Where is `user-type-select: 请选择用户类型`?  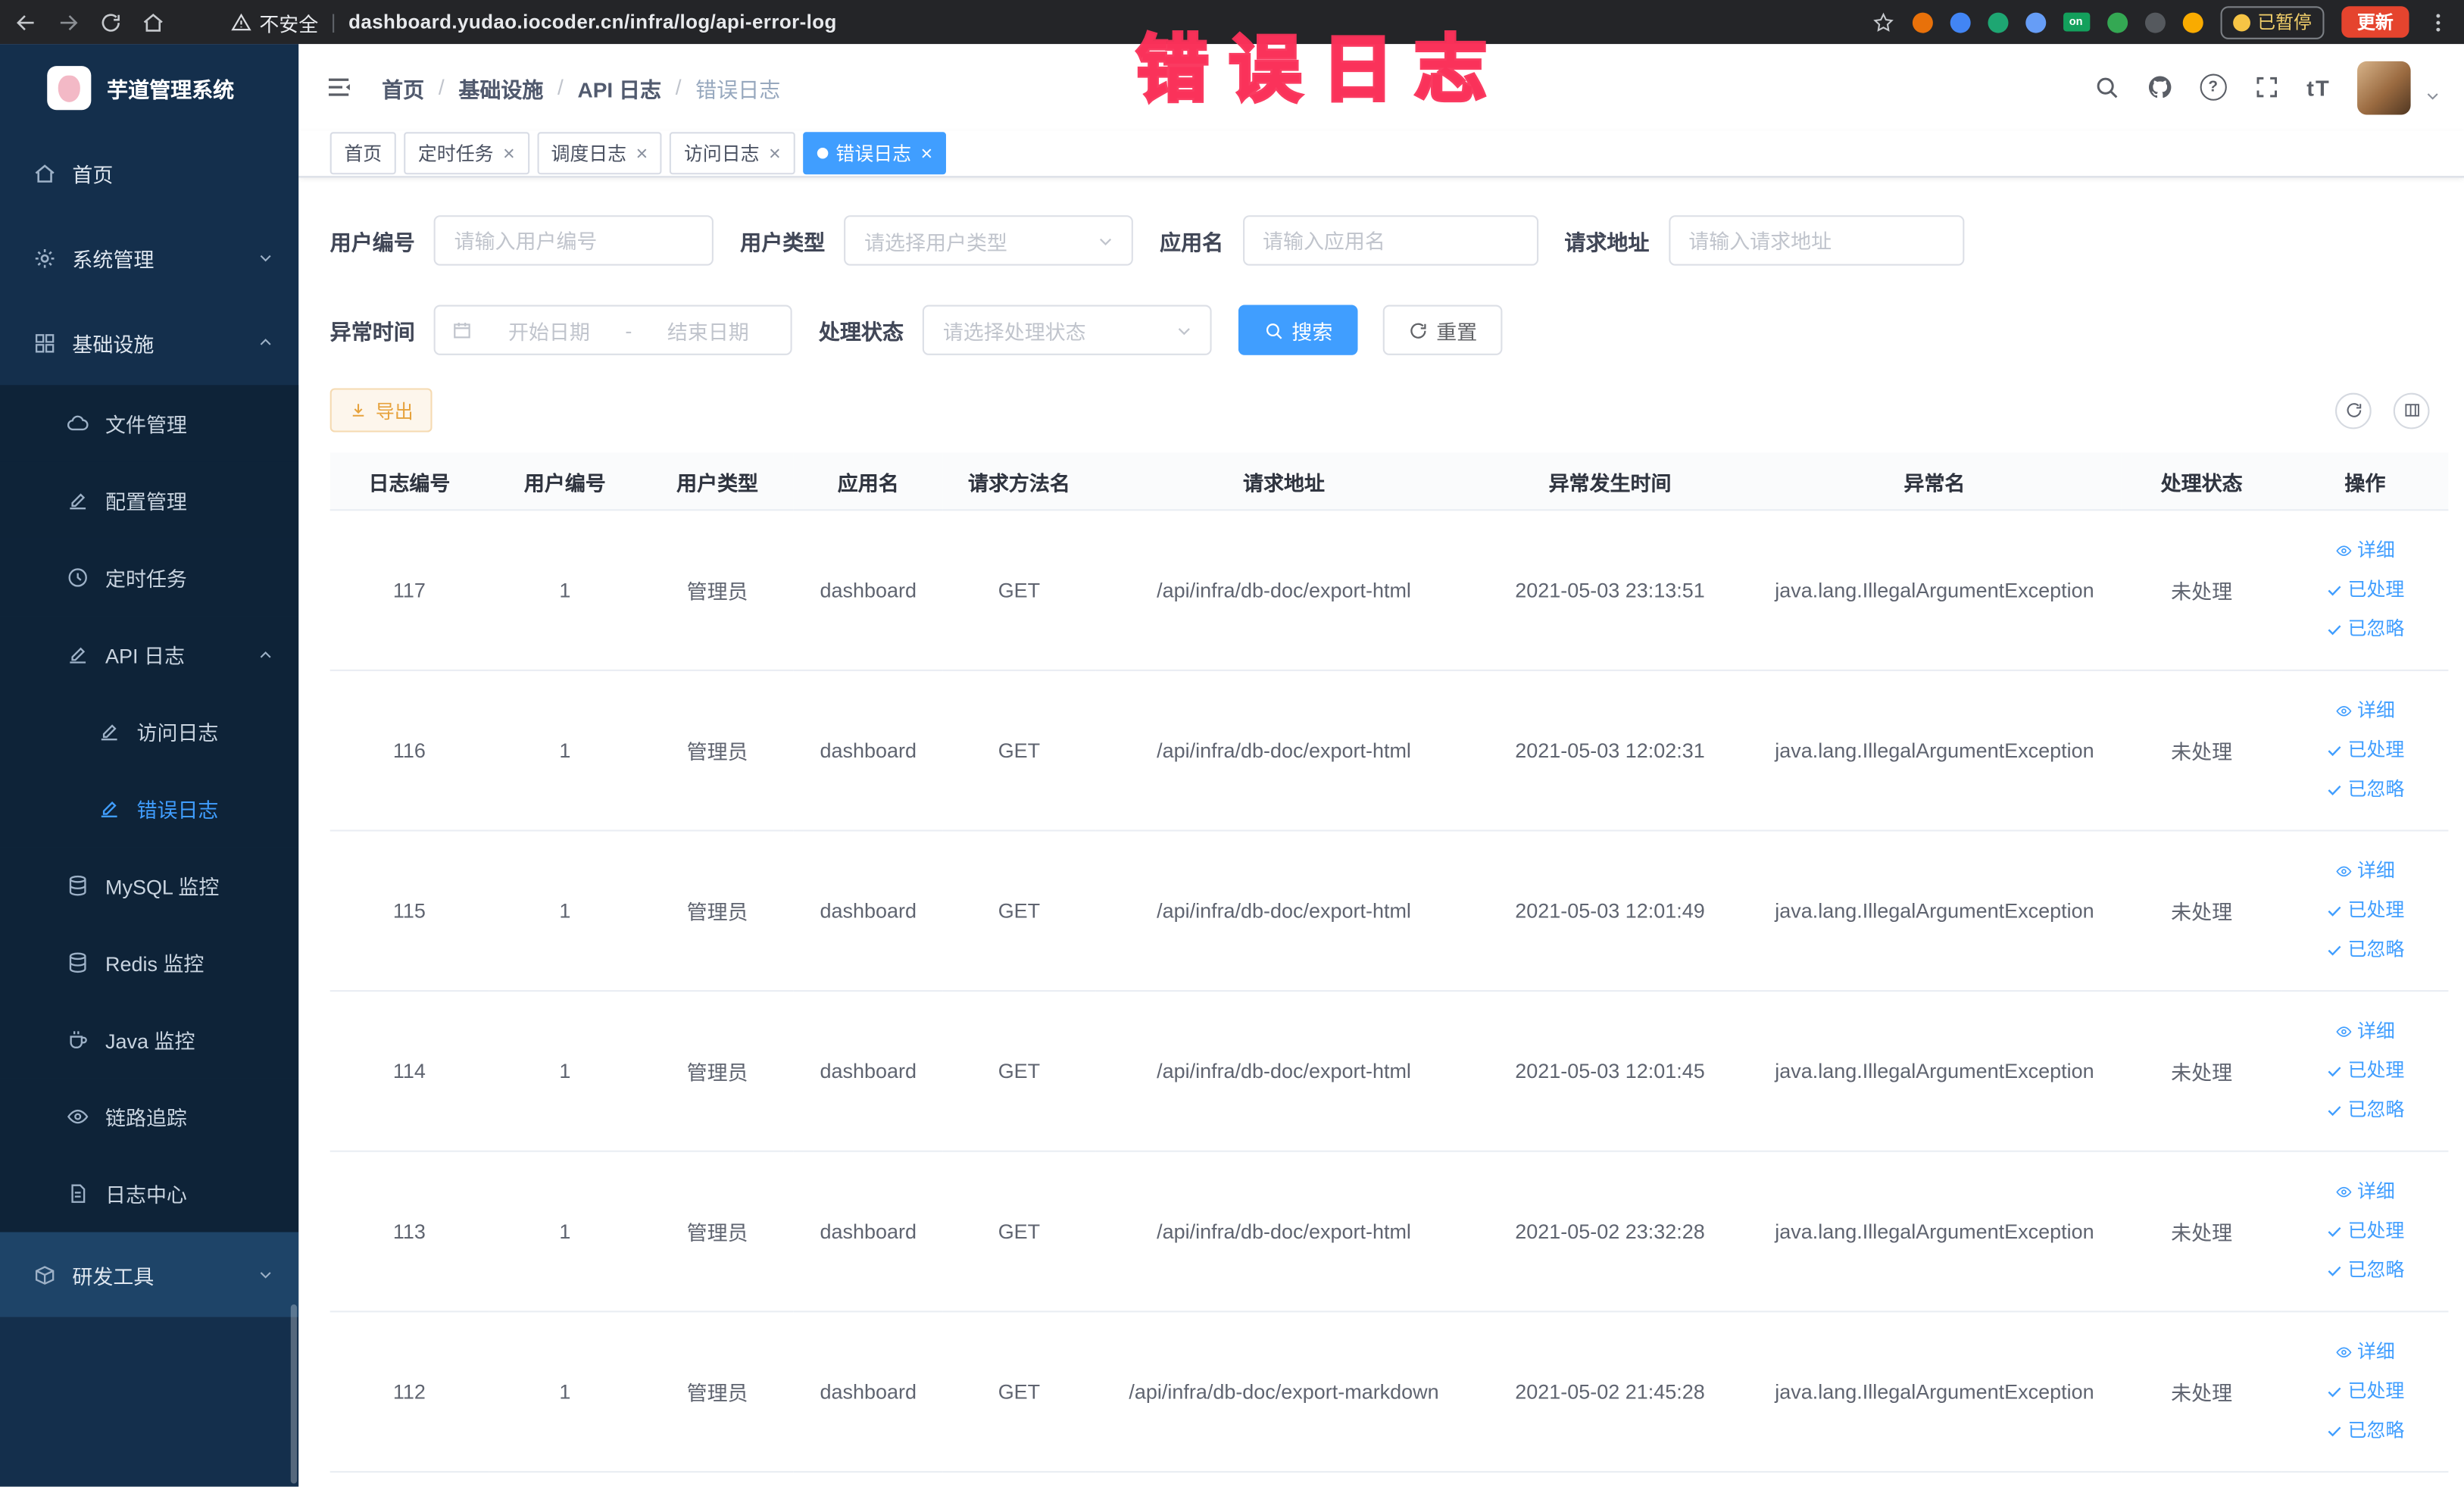 user-type-select: 请选择用户类型 is located at coordinates (988, 240).